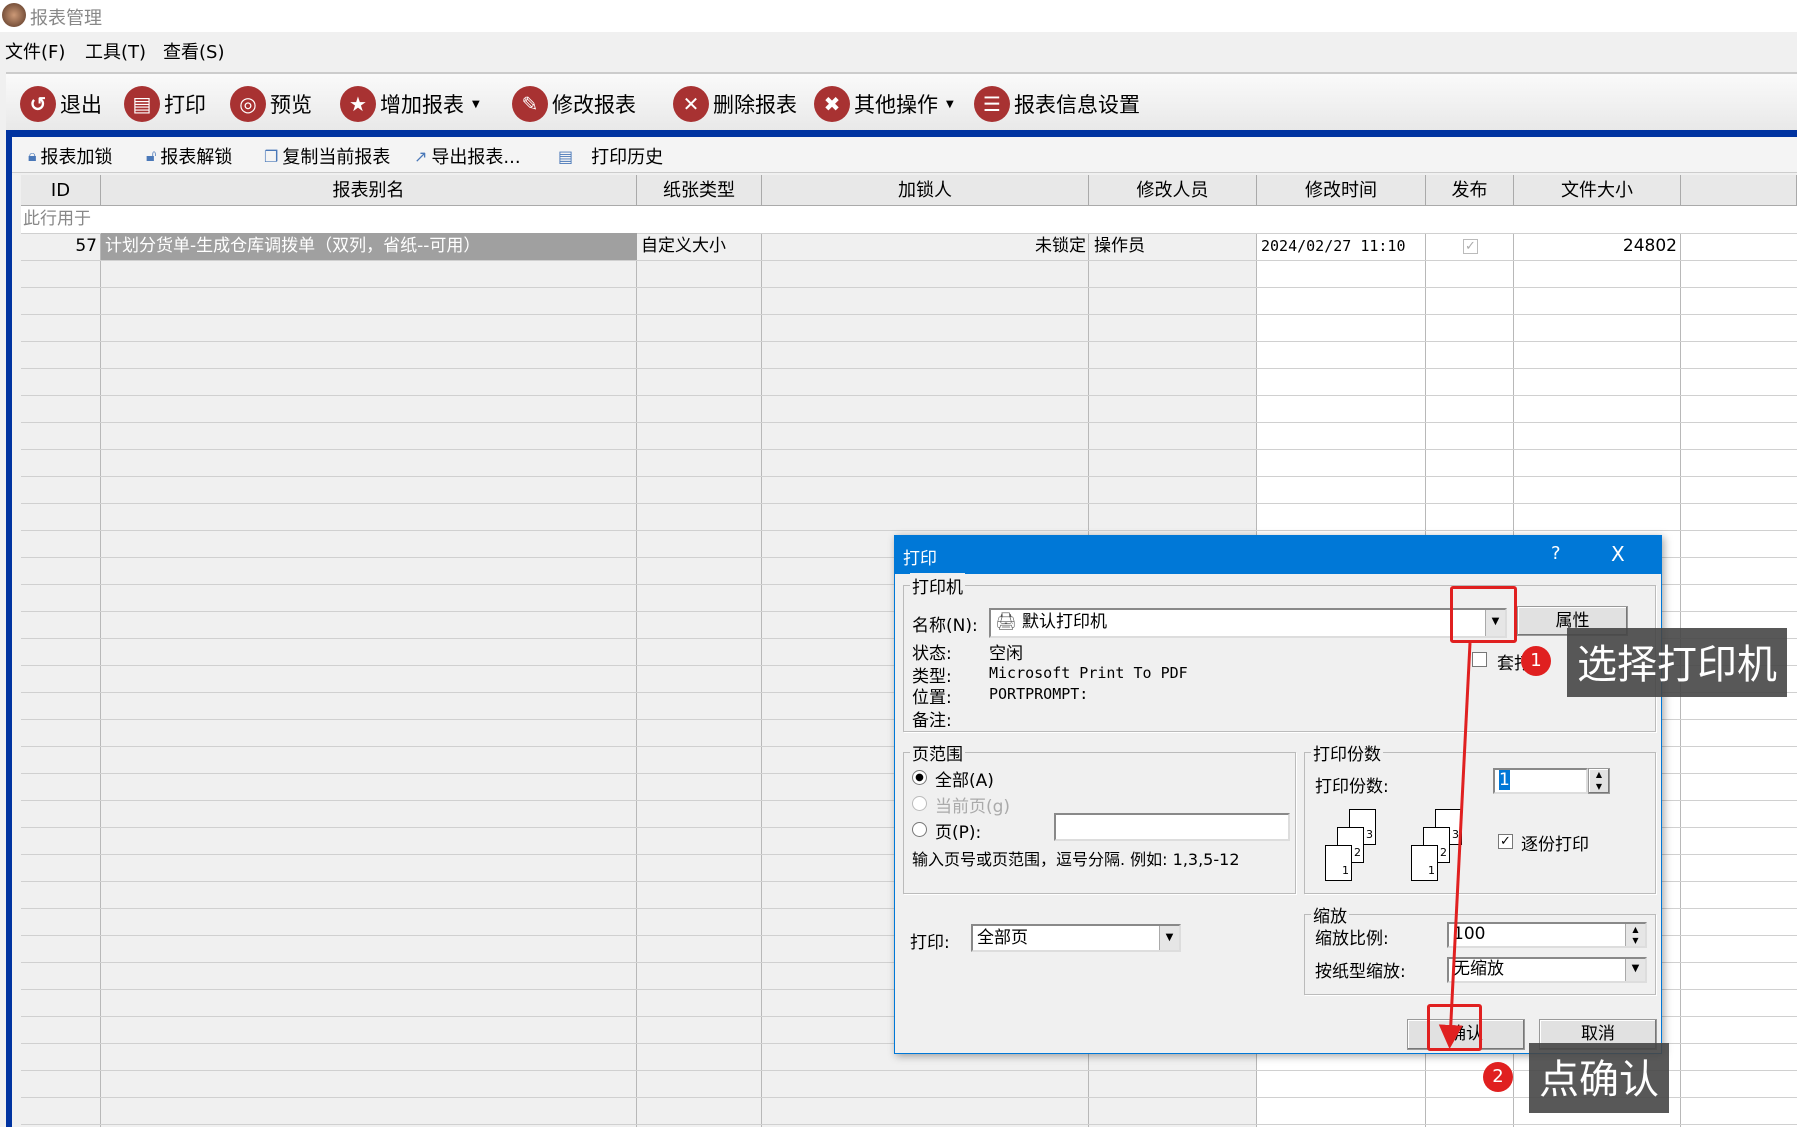 This screenshot has width=1797, height=1127. What do you see at coordinates (1498, 1077) in the screenshot?
I see `annotation-badge-2: 2` at bounding box center [1498, 1077].